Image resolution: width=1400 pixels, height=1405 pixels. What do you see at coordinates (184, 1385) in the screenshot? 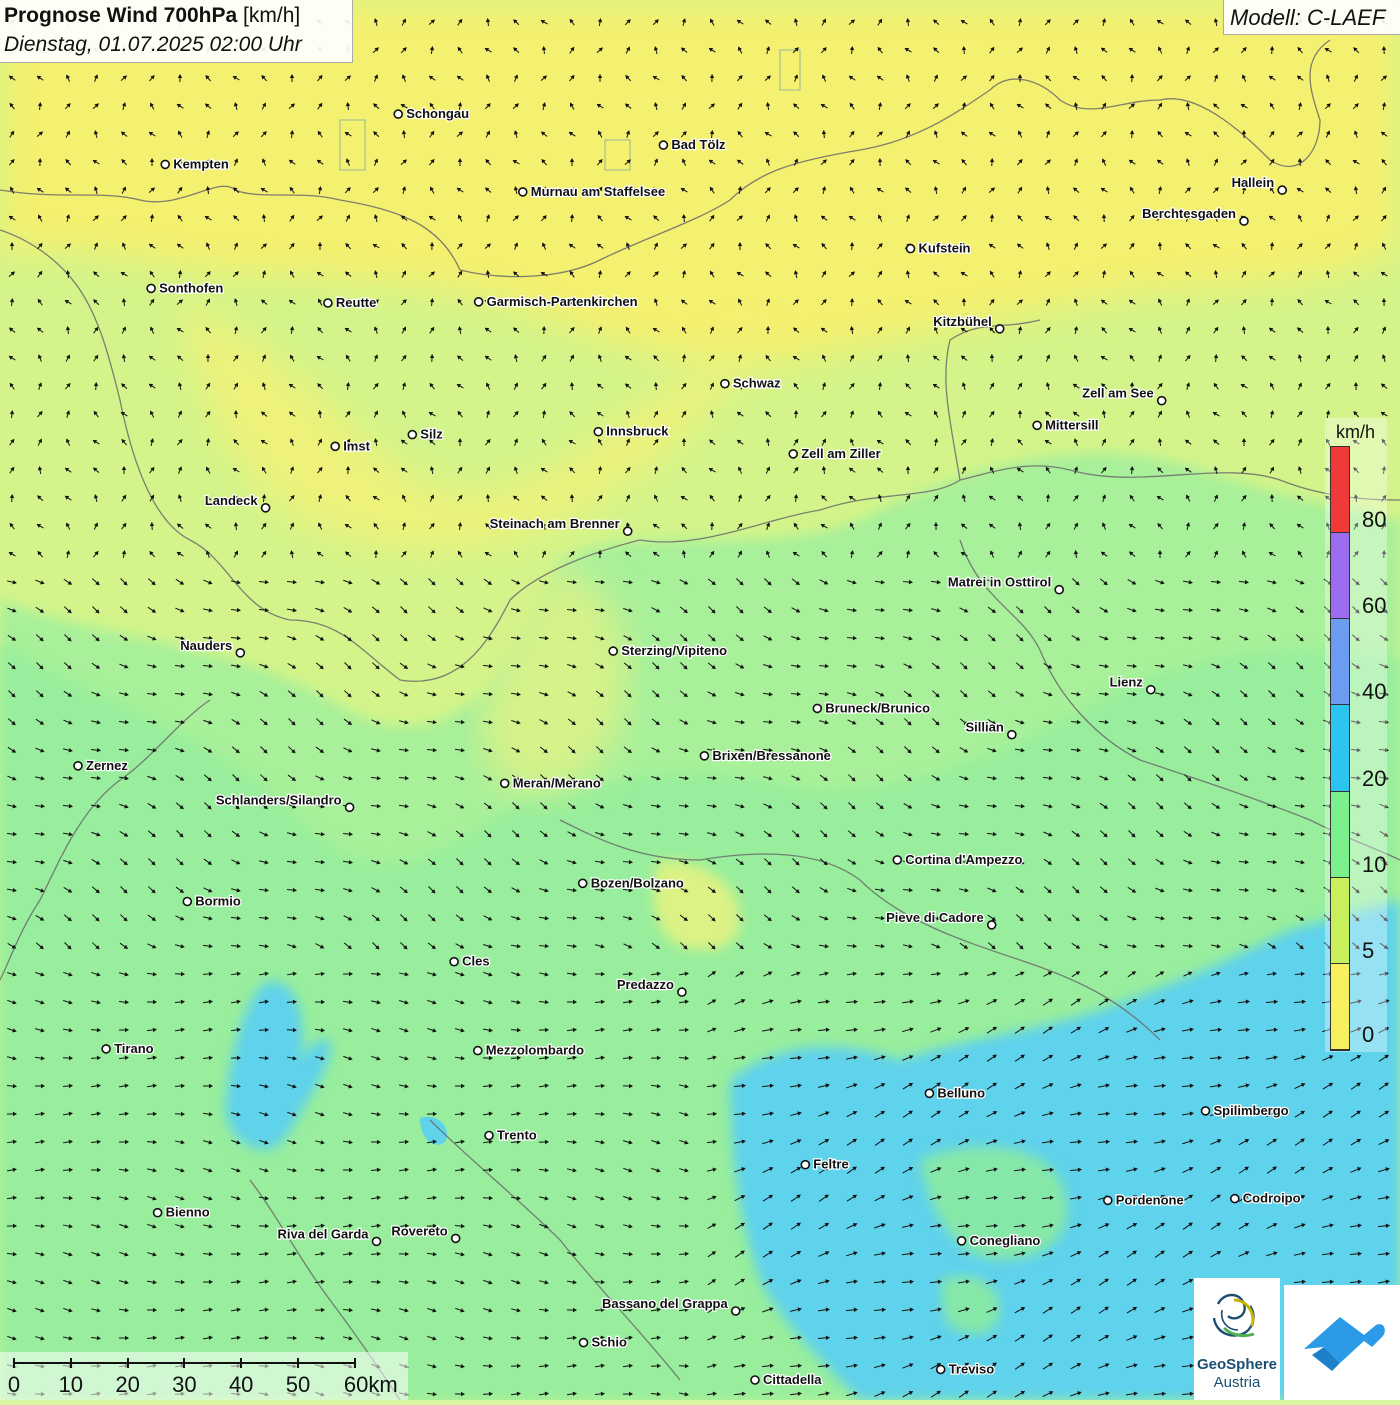
I see `scale-label: 30` at bounding box center [184, 1385].